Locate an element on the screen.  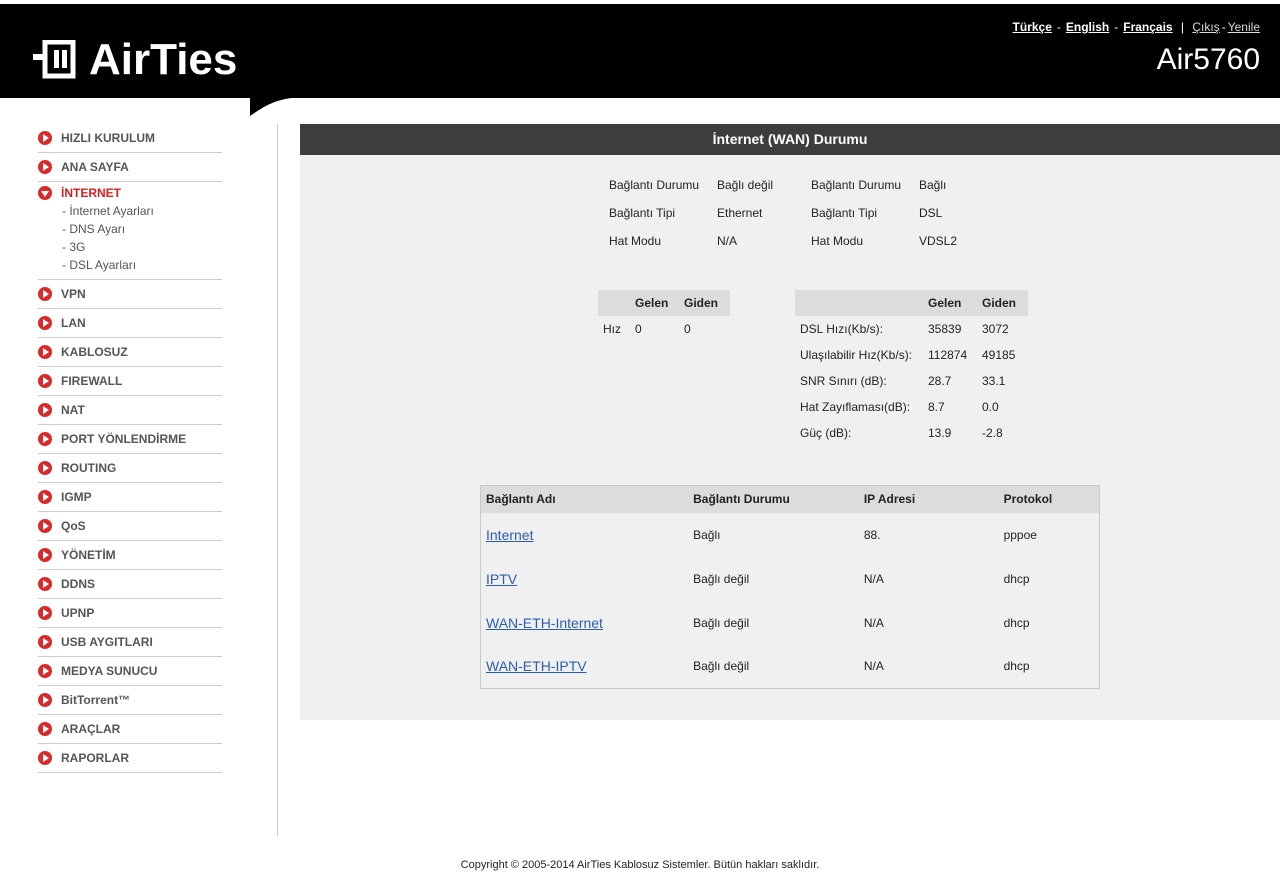
sidebar-item-hizli-kurulum: HIZLI KURULUM is located at coordinates (130, 138).